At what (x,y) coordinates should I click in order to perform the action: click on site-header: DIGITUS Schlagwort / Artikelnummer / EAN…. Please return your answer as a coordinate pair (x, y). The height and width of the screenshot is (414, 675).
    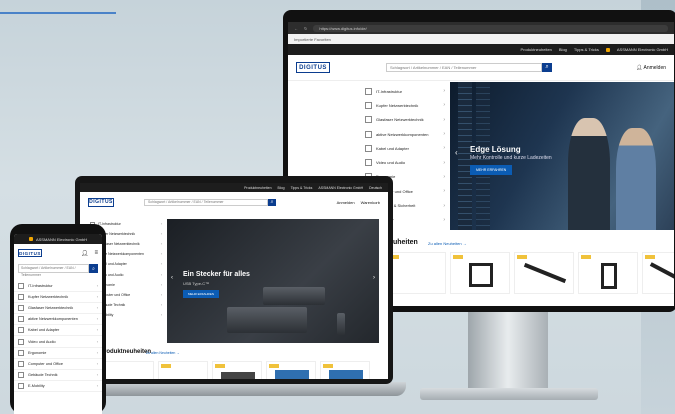
    Looking at the image, I should click on (481, 68).